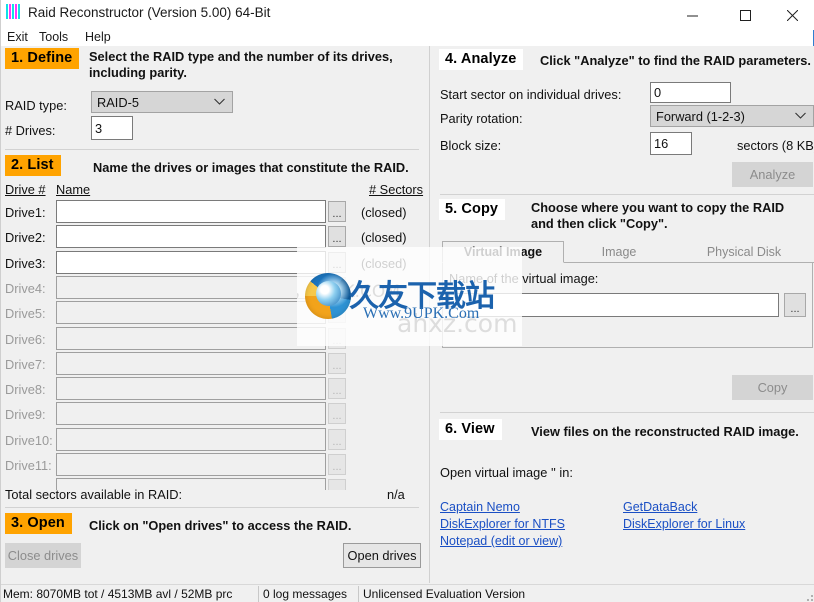  Describe the element at coordinates (162, 102) in the screenshot. I see `raid-type-select: RAID-5` at that location.